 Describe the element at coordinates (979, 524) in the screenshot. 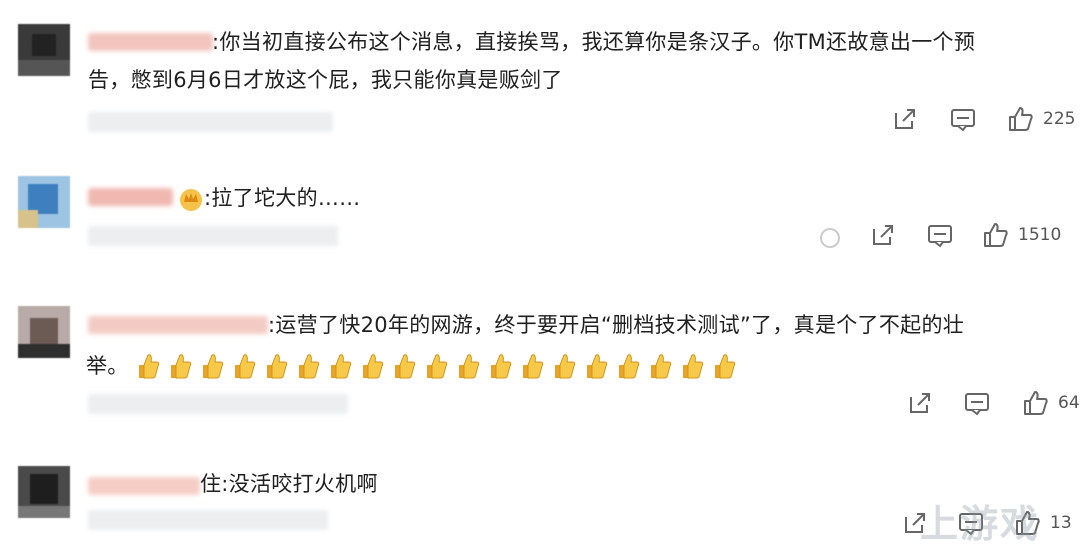

I see `watermark-logo: 上游戏` at that location.